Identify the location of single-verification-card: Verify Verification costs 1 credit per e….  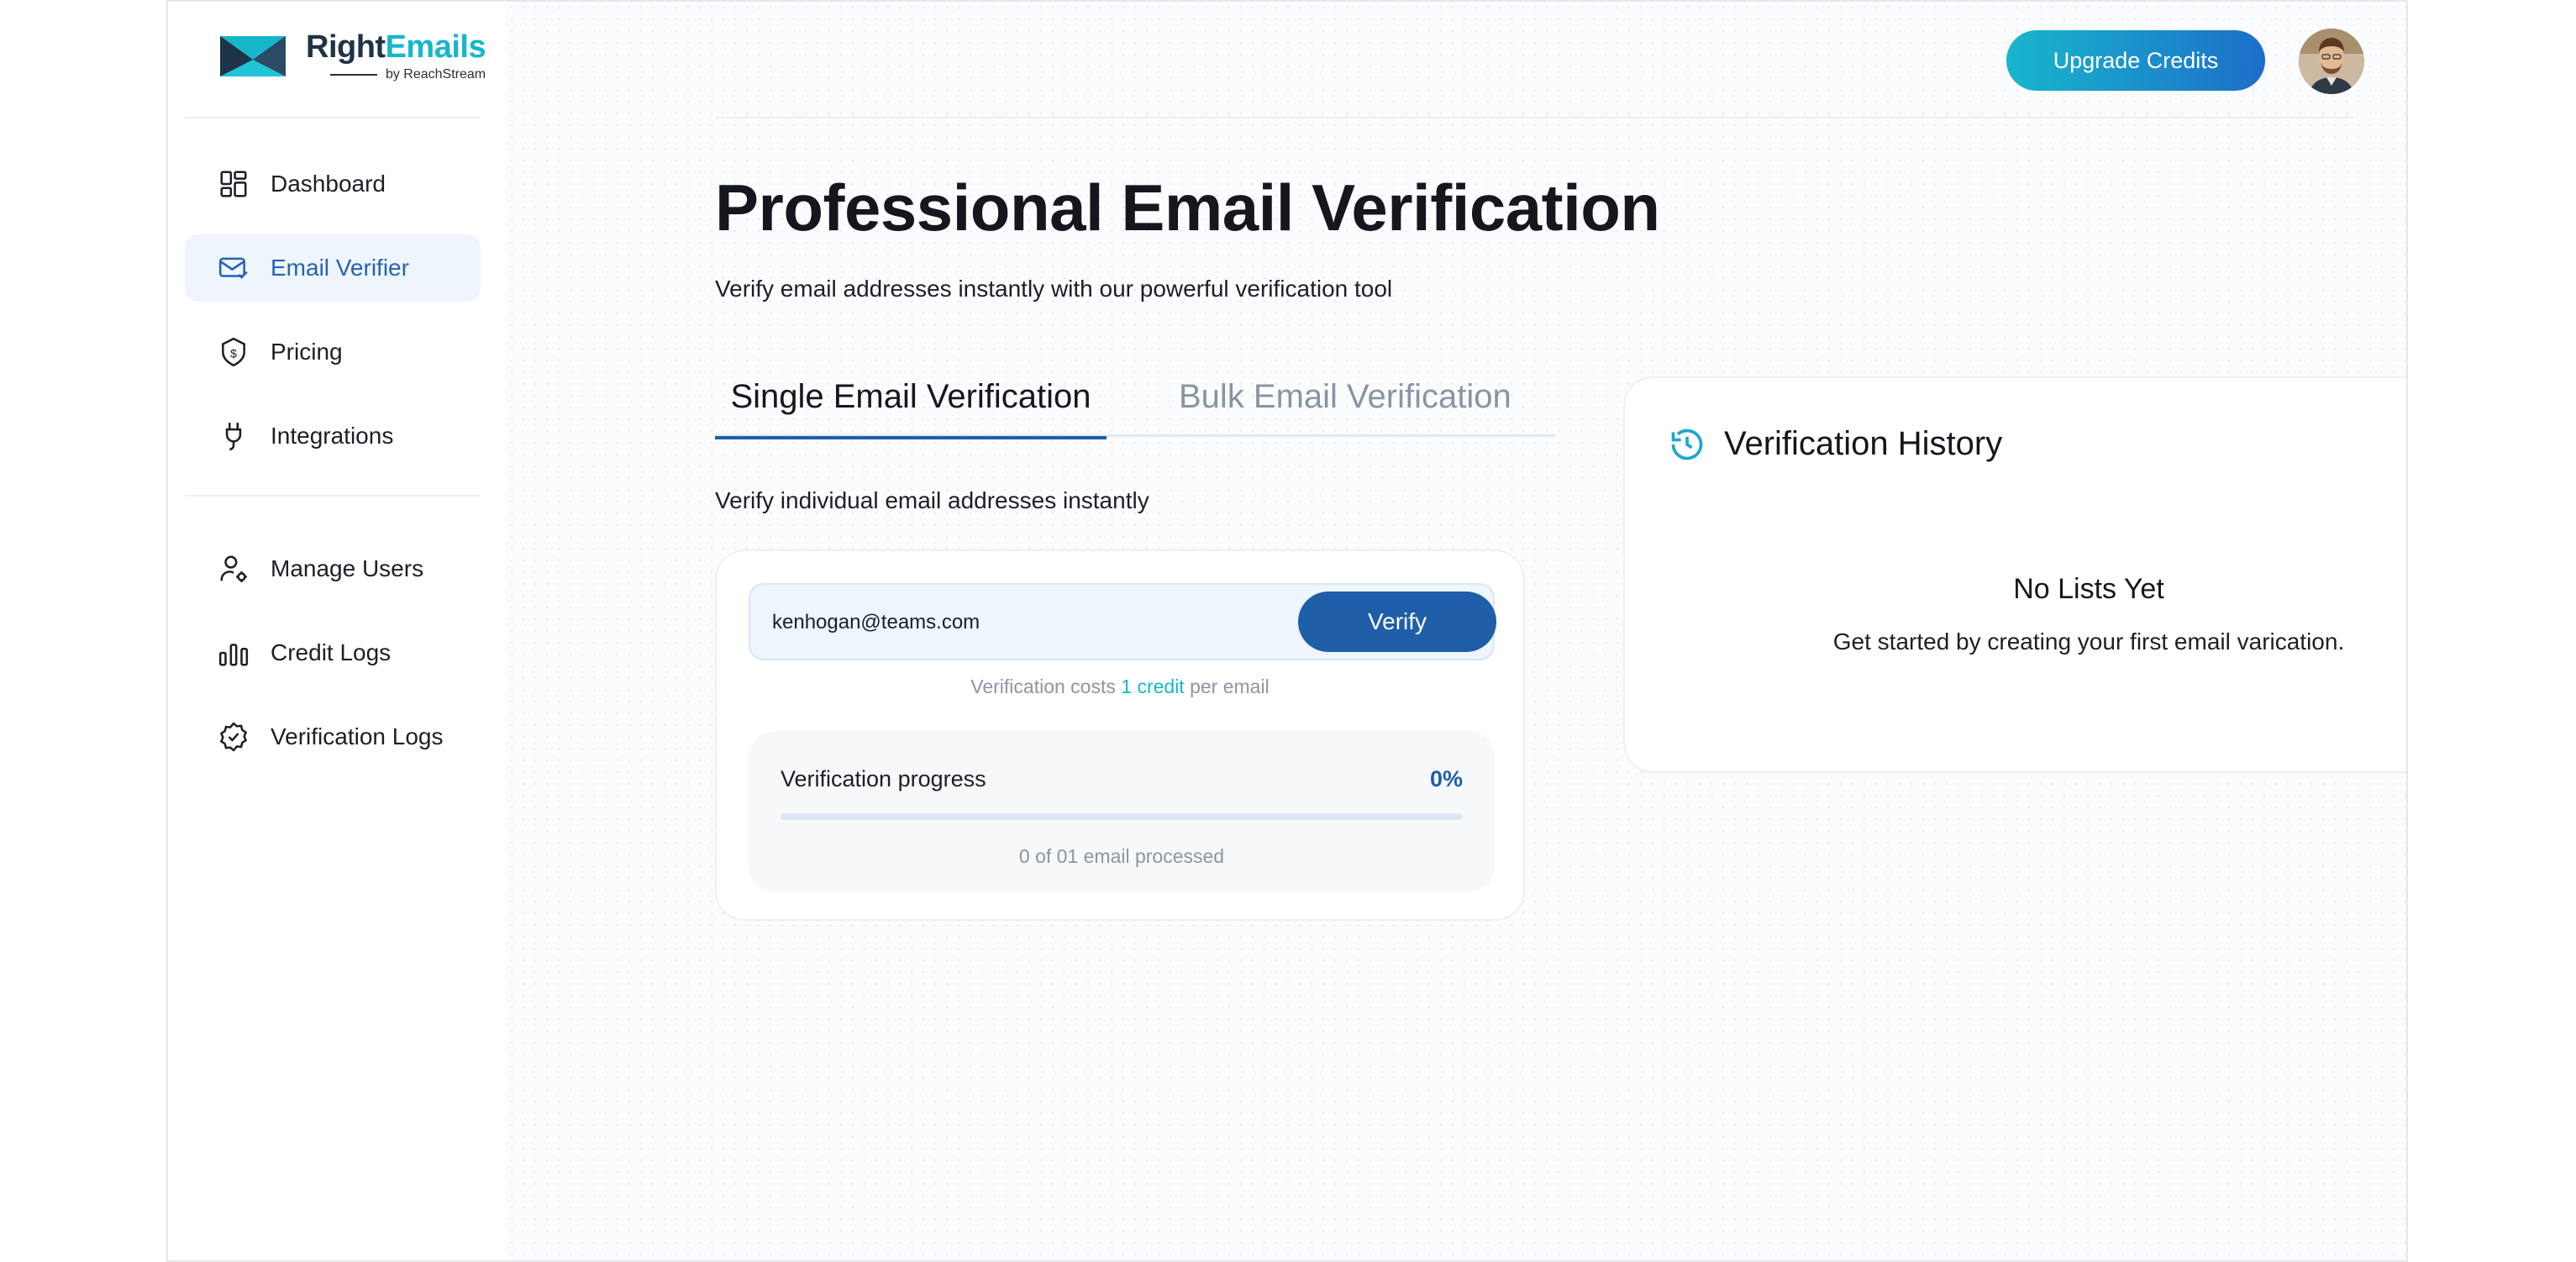
(1120, 735).